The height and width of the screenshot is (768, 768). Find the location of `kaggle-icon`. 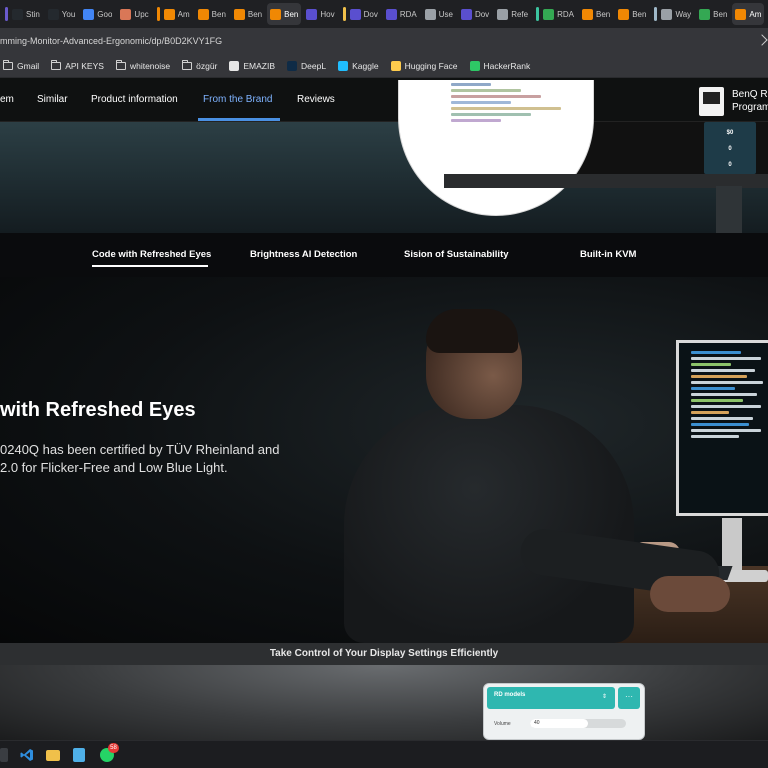

kaggle-icon is located at coordinates (343, 65).